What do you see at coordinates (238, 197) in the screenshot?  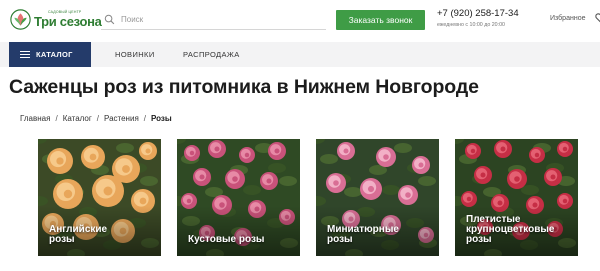 I see `category-card-shrub-roses: Кустовые розы` at bounding box center [238, 197].